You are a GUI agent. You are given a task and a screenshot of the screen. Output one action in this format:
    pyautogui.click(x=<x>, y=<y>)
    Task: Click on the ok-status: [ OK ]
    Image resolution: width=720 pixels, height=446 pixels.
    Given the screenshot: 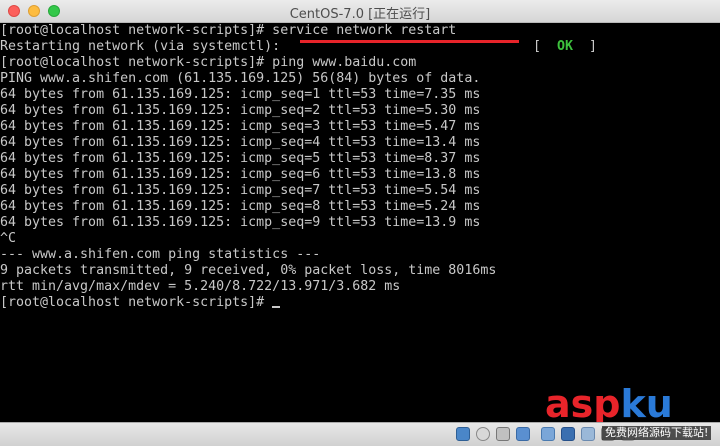 What is the action you would take?
    pyautogui.click(x=565, y=47)
    